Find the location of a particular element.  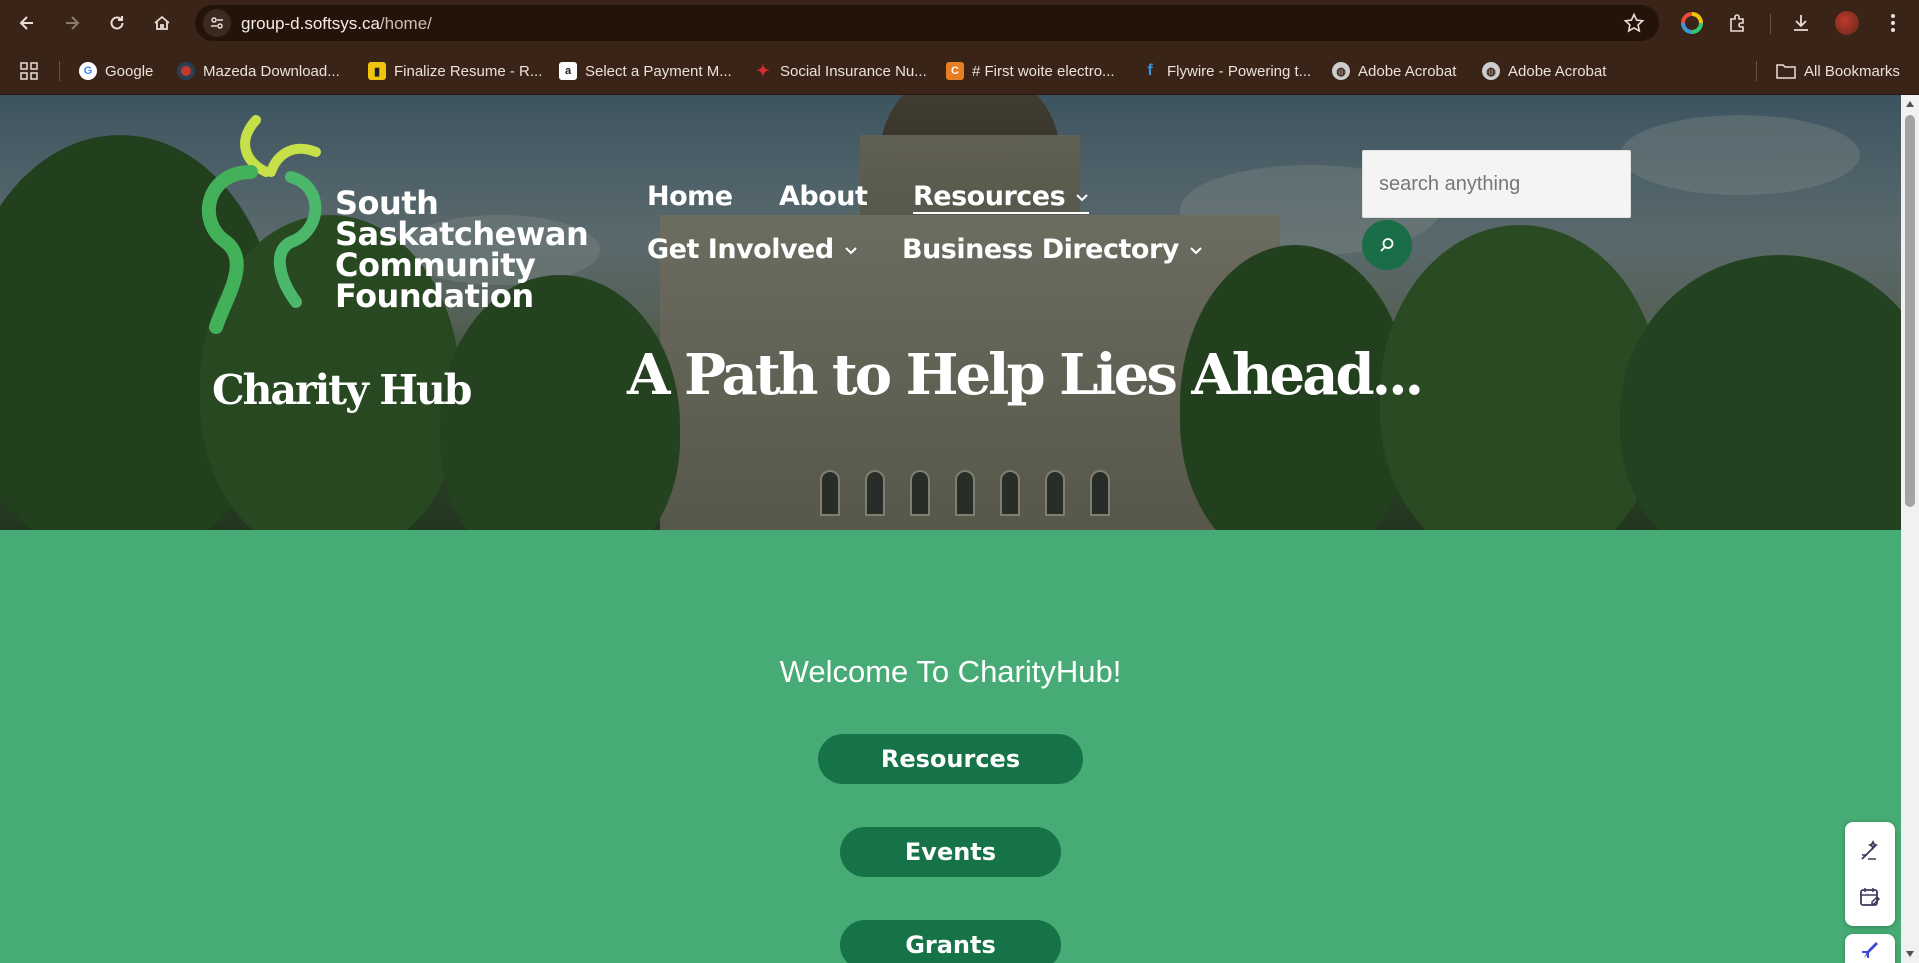

nav-about-label: About is located at coordinates (823, 196).